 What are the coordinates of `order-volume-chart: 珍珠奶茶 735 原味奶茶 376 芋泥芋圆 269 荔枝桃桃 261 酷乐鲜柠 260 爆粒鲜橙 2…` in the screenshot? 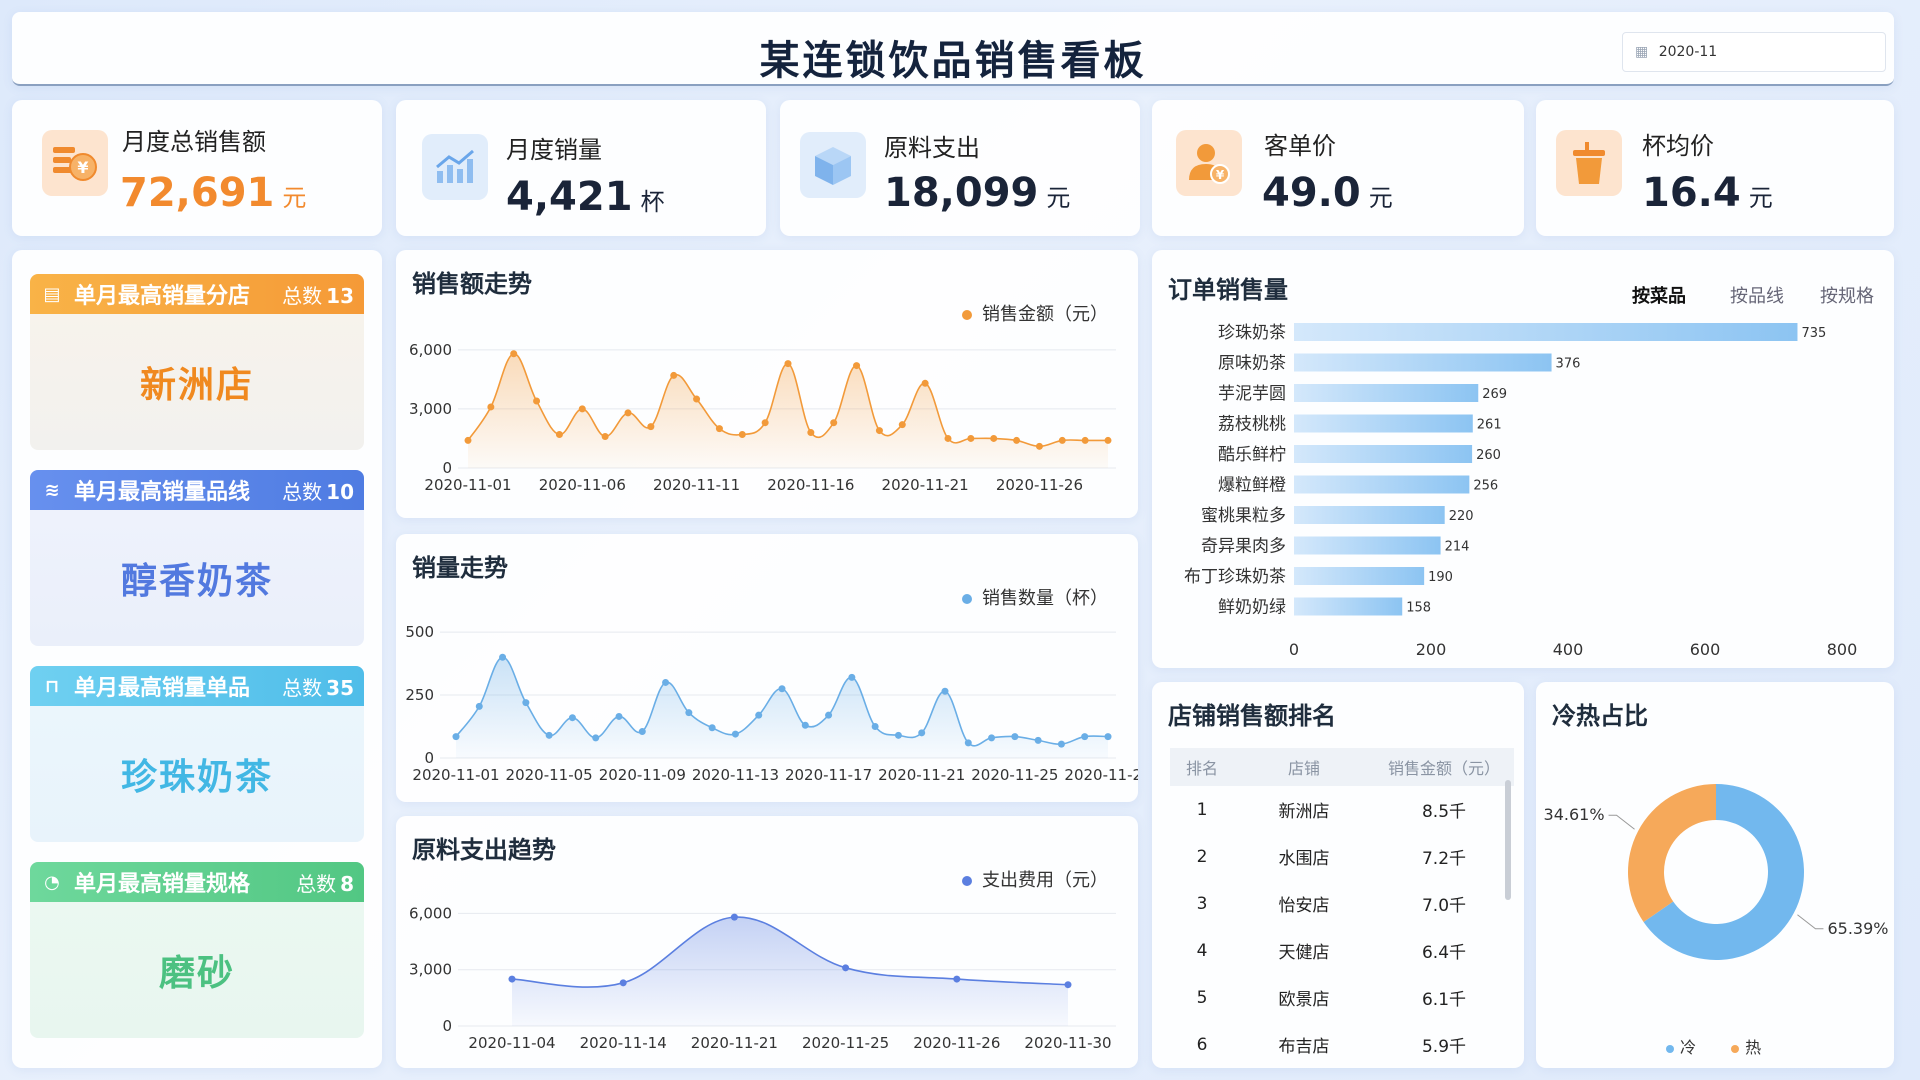 It's located at (1520, 491).